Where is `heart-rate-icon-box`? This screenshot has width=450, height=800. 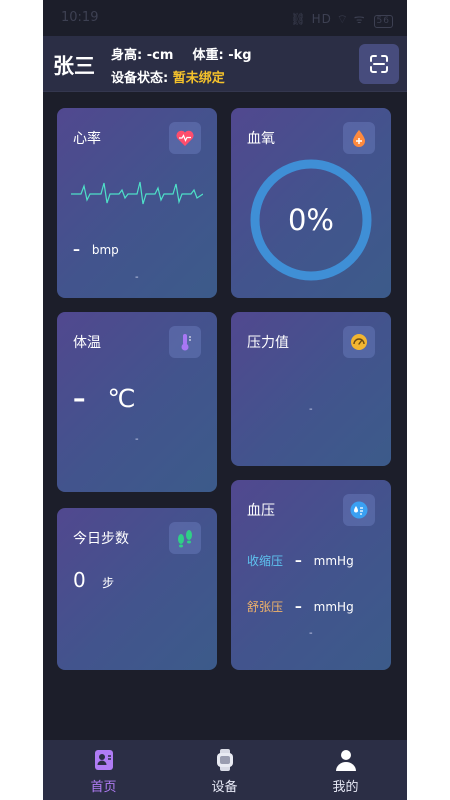 heart-rate-icon-box is located at coordinates (185, 138).